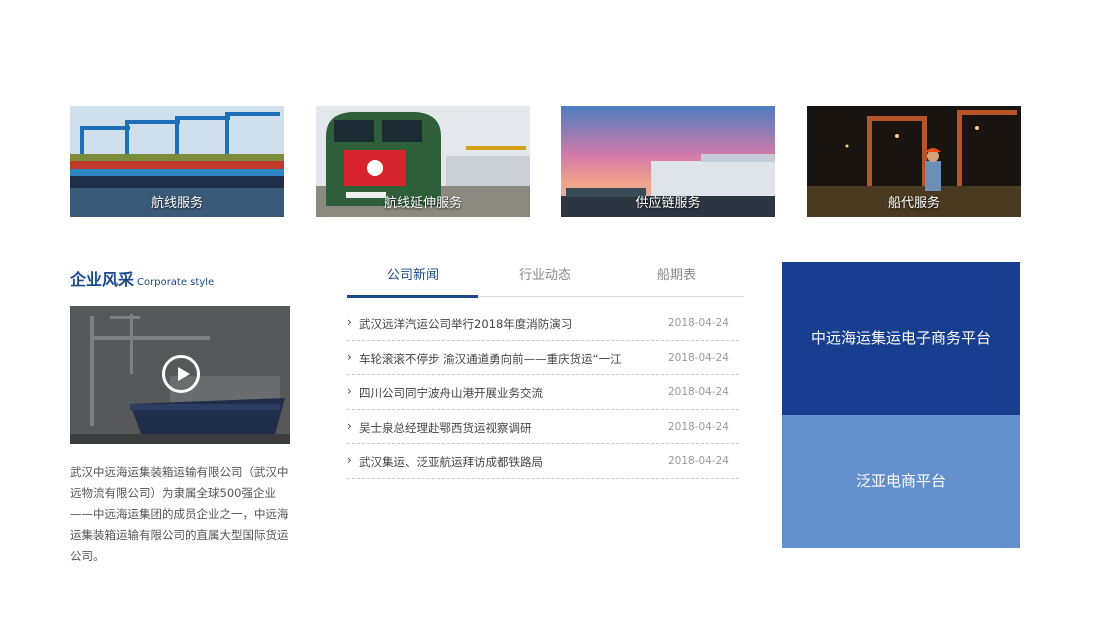 The image size is (1100, 618). I want to click on news-title: 吴士泉总经理赴鄂西货运视察调研, so click(493, 428).